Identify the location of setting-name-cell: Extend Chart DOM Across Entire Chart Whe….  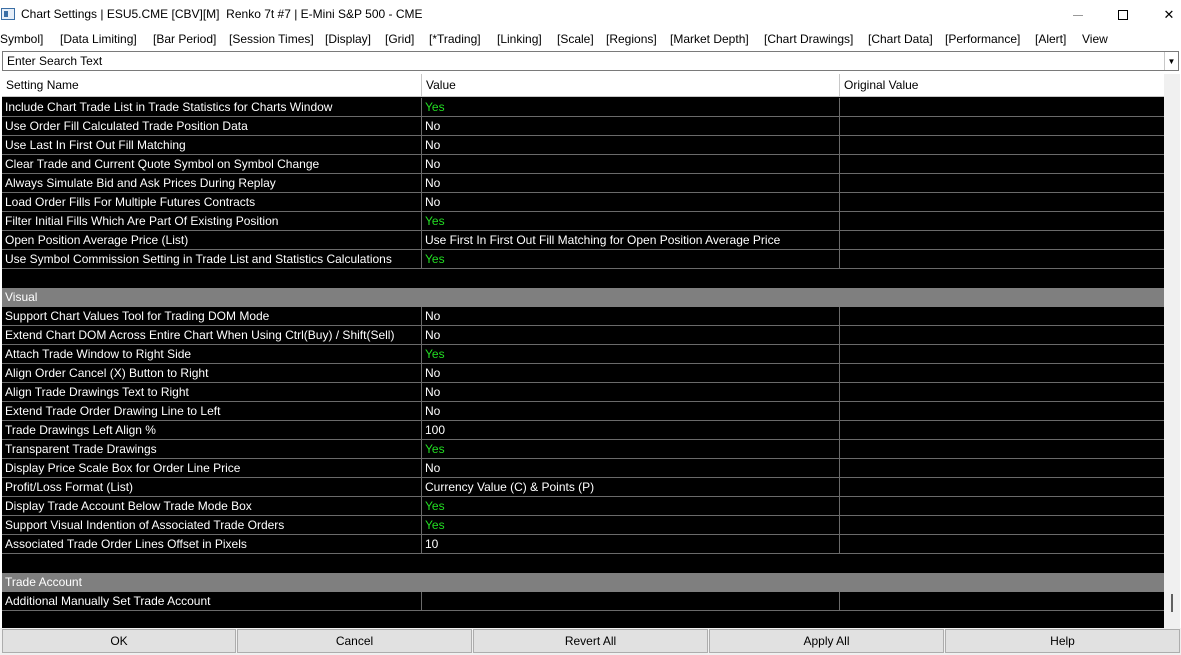
(212, 335).